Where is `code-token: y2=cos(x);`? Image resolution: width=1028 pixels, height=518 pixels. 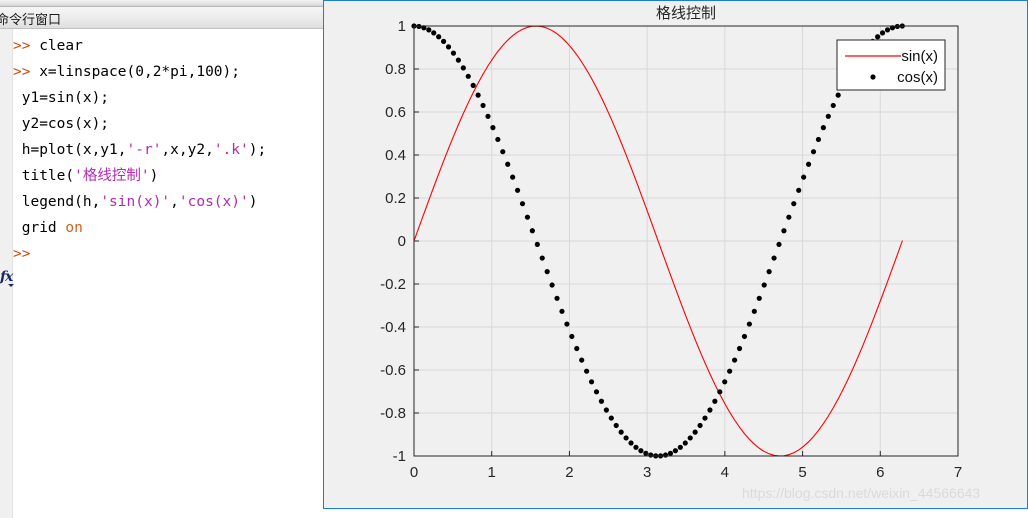 code-token: y2=cos(x); is located at coordinates (61, 124).